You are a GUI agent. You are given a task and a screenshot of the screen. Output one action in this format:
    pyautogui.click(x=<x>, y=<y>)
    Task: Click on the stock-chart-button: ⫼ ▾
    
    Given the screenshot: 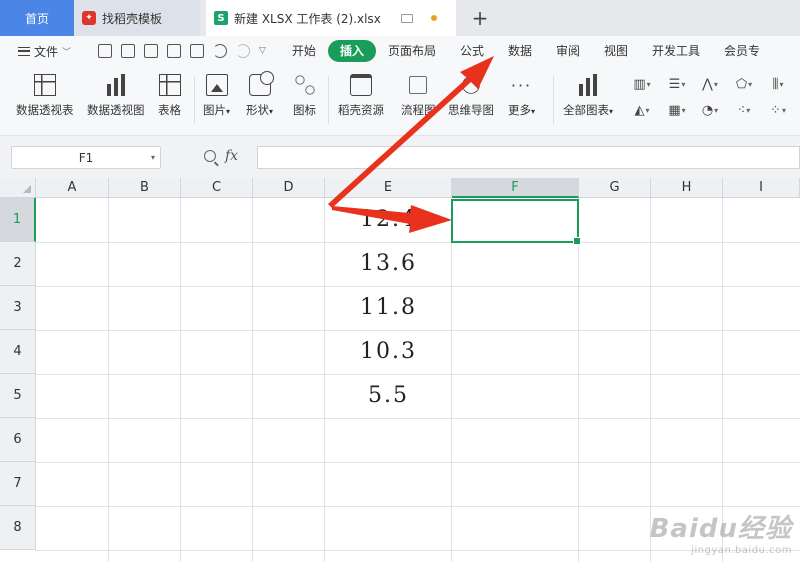 What is the action you would take?
    pyautogui.click(x=778, y=84)
    